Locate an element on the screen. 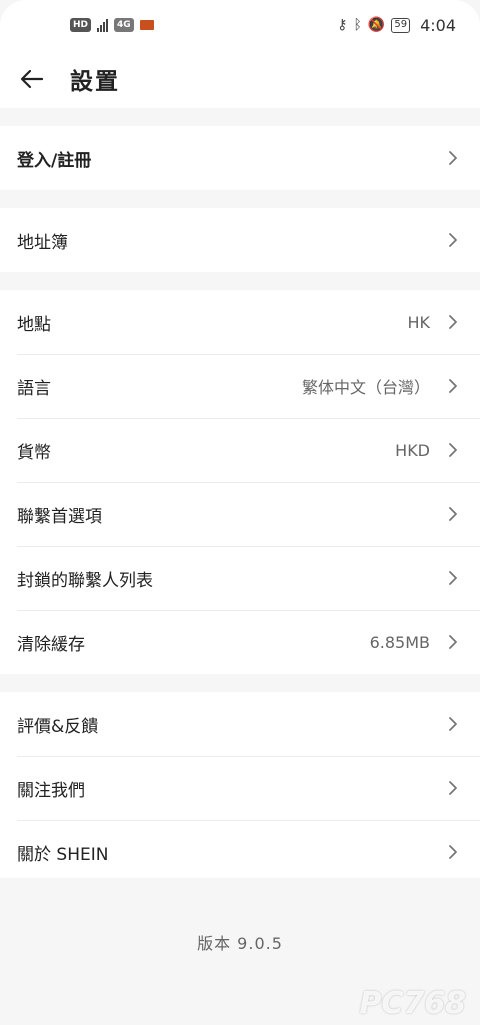 This screenshot has height=1025, width=480. signal-icon is located at coordinates (103, 25).